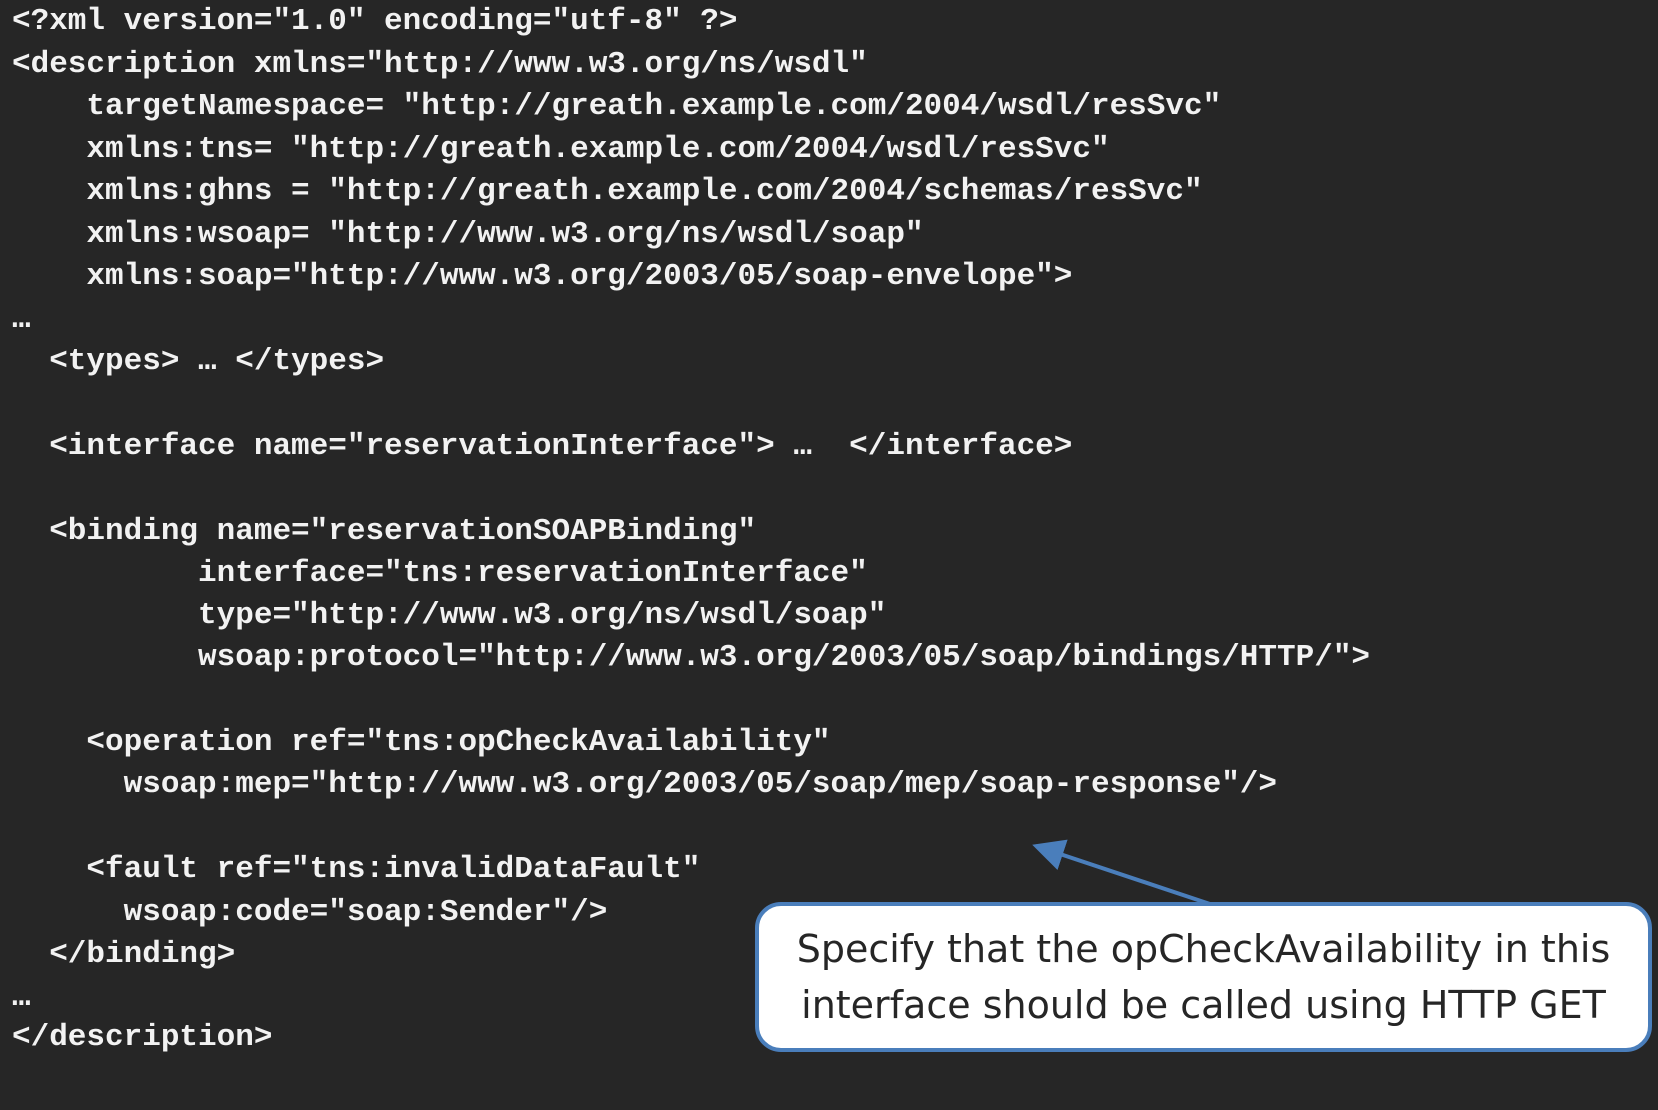 This screenshot has width=1658, height=1110. I want to click on code-line: type="http://www.w3.org/ns/wsdl/soap", so click(449, 615).